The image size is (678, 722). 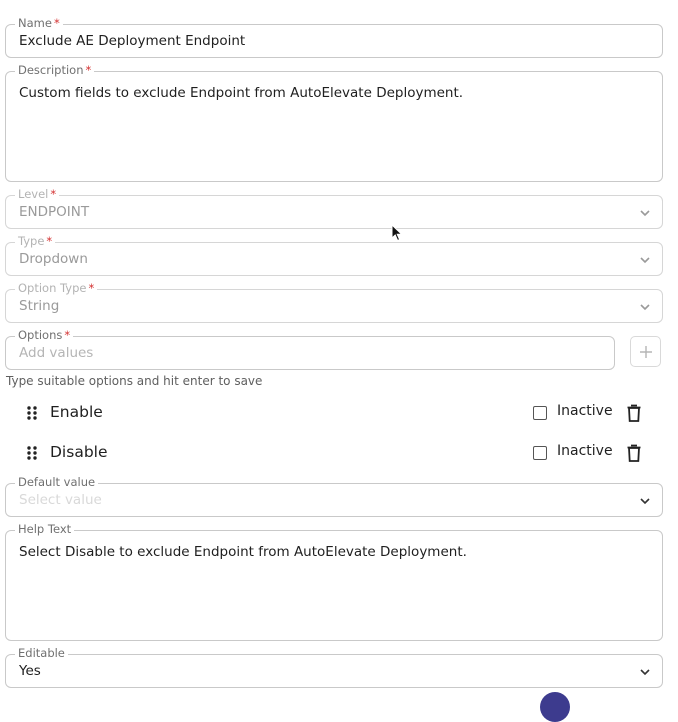 What do you see at coordinates (56, 288) in the screenshot?
I see `option-type-label: Option Type *` at bounding box center [56, 288].